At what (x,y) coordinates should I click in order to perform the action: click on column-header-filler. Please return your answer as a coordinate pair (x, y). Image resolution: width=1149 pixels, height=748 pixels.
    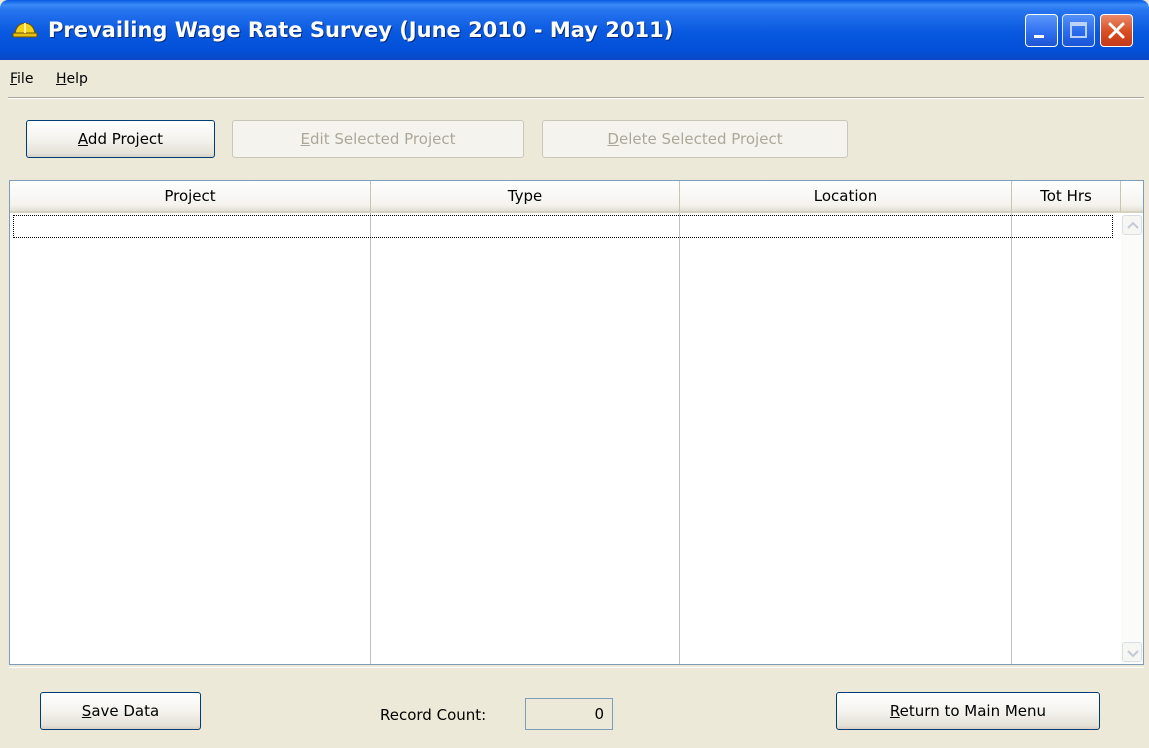
    Looking at the image, I should click on (1132, 197).